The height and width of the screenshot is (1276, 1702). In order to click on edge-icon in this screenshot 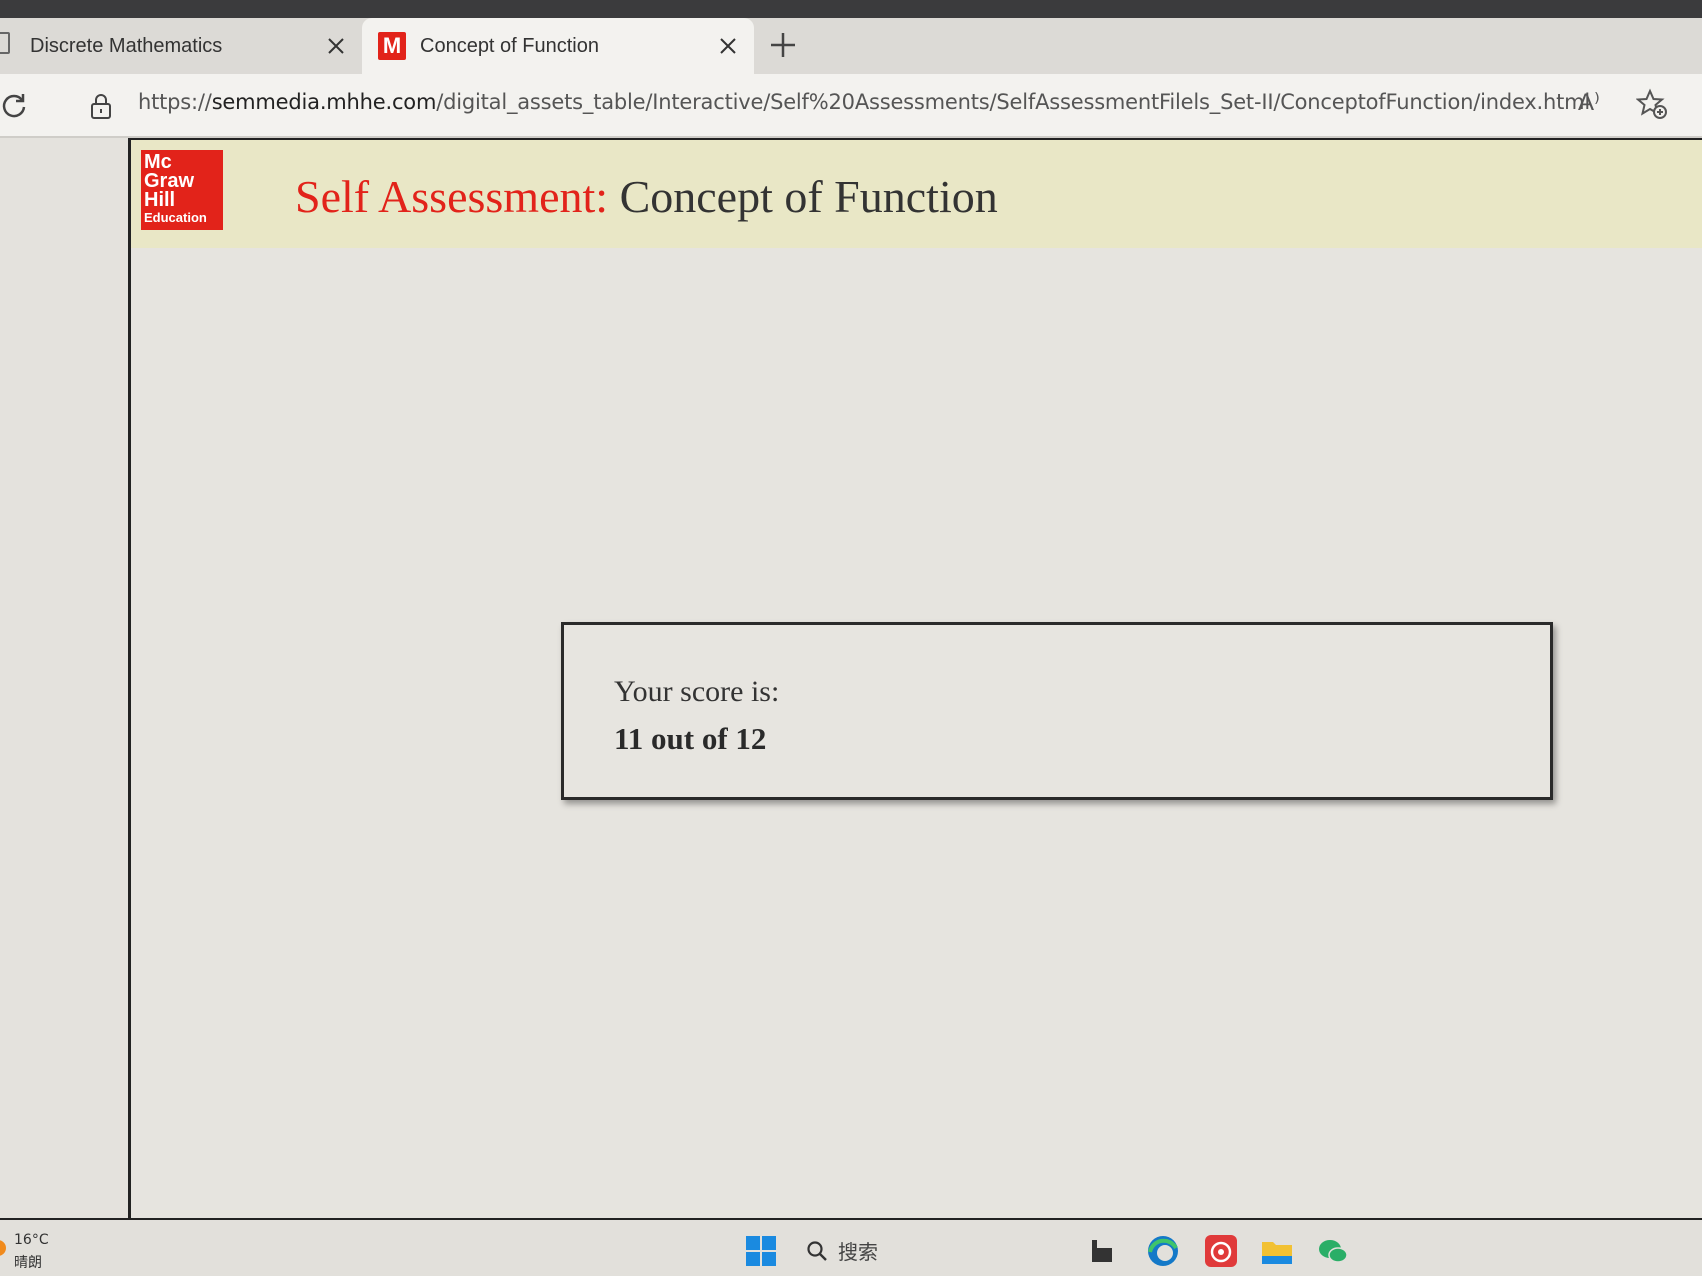, I will do `click(1163, 1251)`.